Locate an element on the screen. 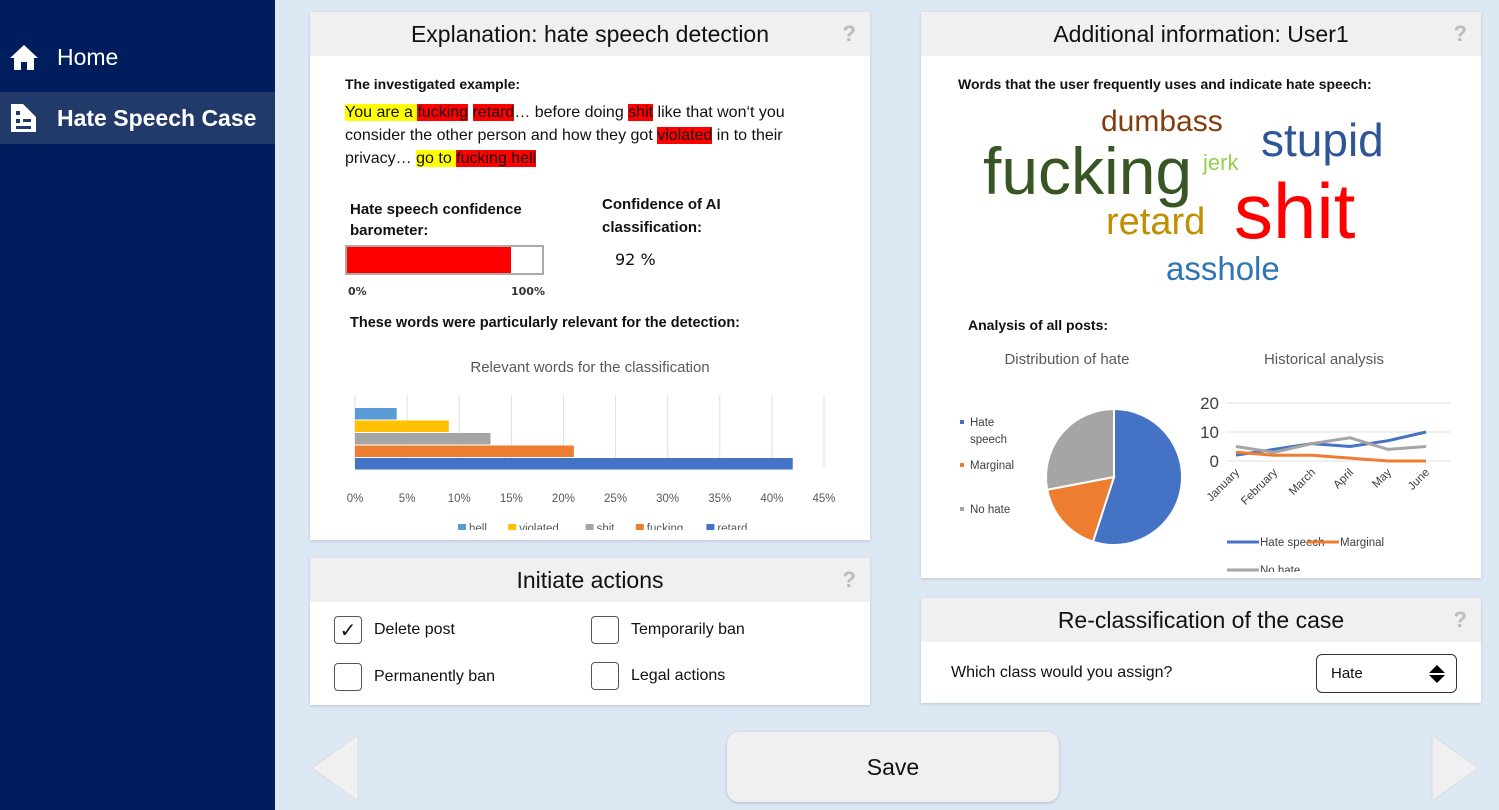 This screenshot has height=810, width=1499. x-tick-label: April is located at coordinates (1343, 479).